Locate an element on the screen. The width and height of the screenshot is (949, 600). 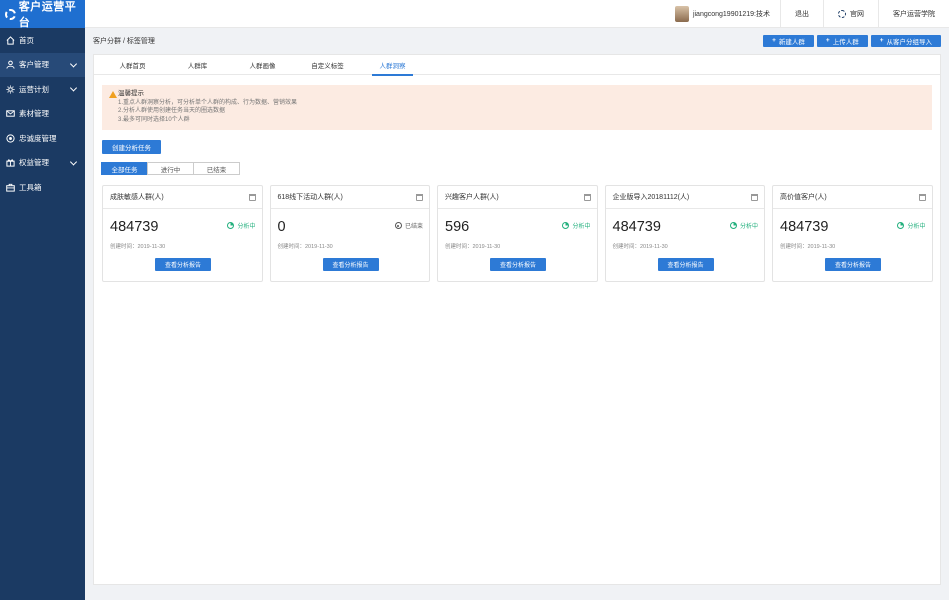
import-group-button: + 从客户分组导入 is located at coordinates (905, 40).